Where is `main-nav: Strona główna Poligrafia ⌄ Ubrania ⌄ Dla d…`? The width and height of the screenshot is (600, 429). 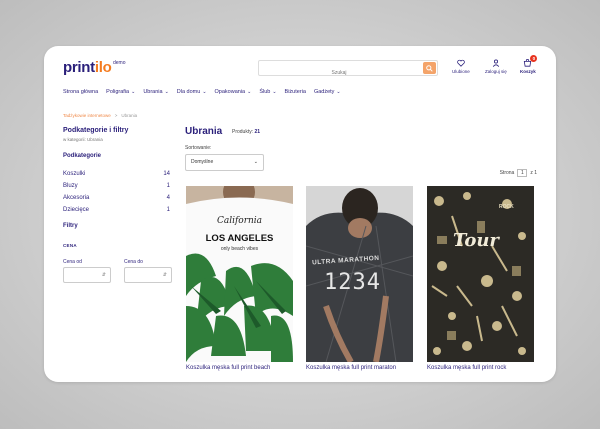 main-nav: Strona główna Poligrafia ⌄ Ubrania ⌄ Dla d… is located at coordinates (206, 92).